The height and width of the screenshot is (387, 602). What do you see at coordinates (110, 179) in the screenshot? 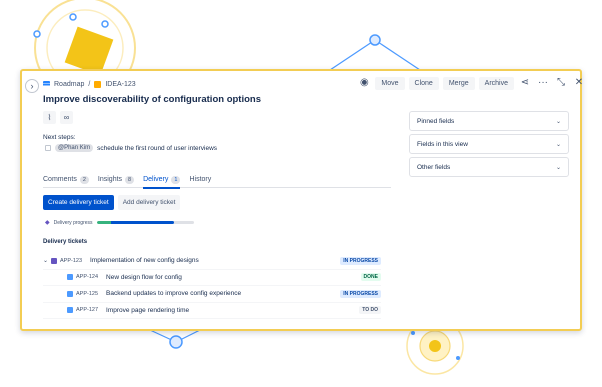
I see `tab-label: Insights` at bounding box center [110, 179].